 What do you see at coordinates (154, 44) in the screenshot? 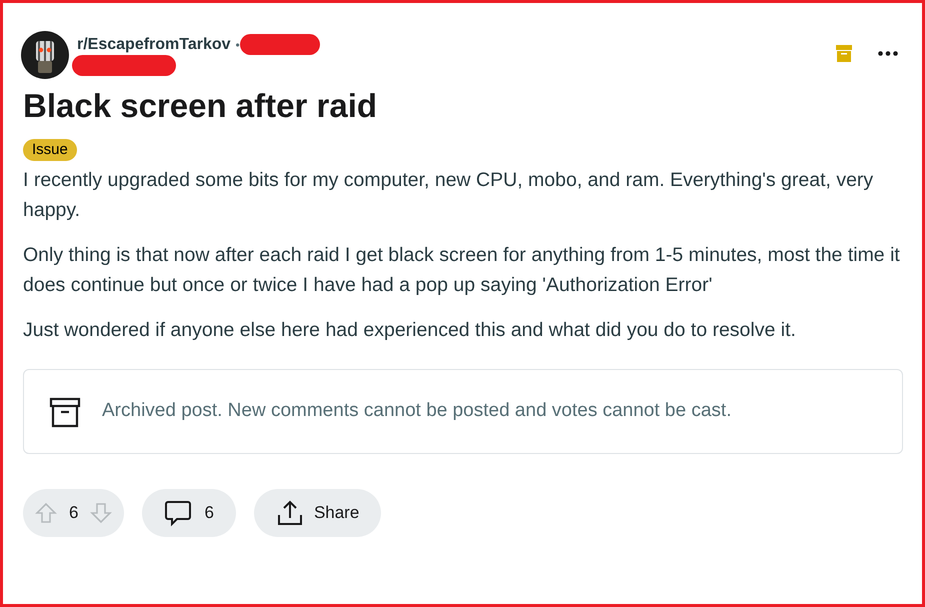
I see `subreddit-name: r/EscapefromTarkov` at bounding box center [154, 44].